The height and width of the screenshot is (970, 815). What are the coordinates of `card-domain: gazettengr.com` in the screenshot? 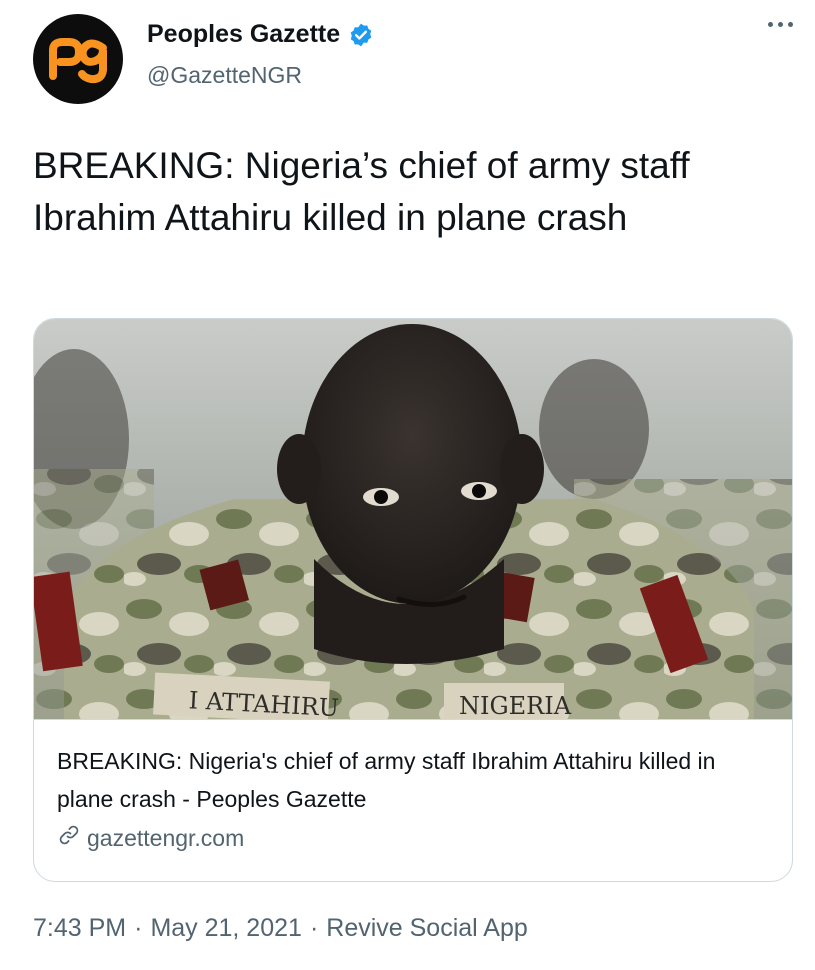 It's located at (166, 837).